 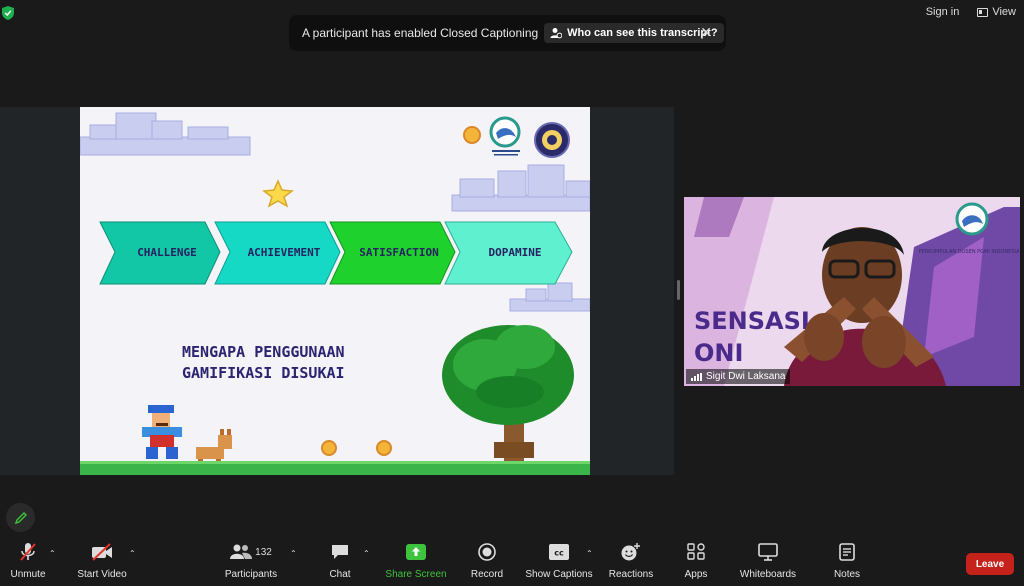 What do you see at coordinates (847, 574) in the screenshot?
I see `notes-label: Notes` at bounding box center [847, 574].